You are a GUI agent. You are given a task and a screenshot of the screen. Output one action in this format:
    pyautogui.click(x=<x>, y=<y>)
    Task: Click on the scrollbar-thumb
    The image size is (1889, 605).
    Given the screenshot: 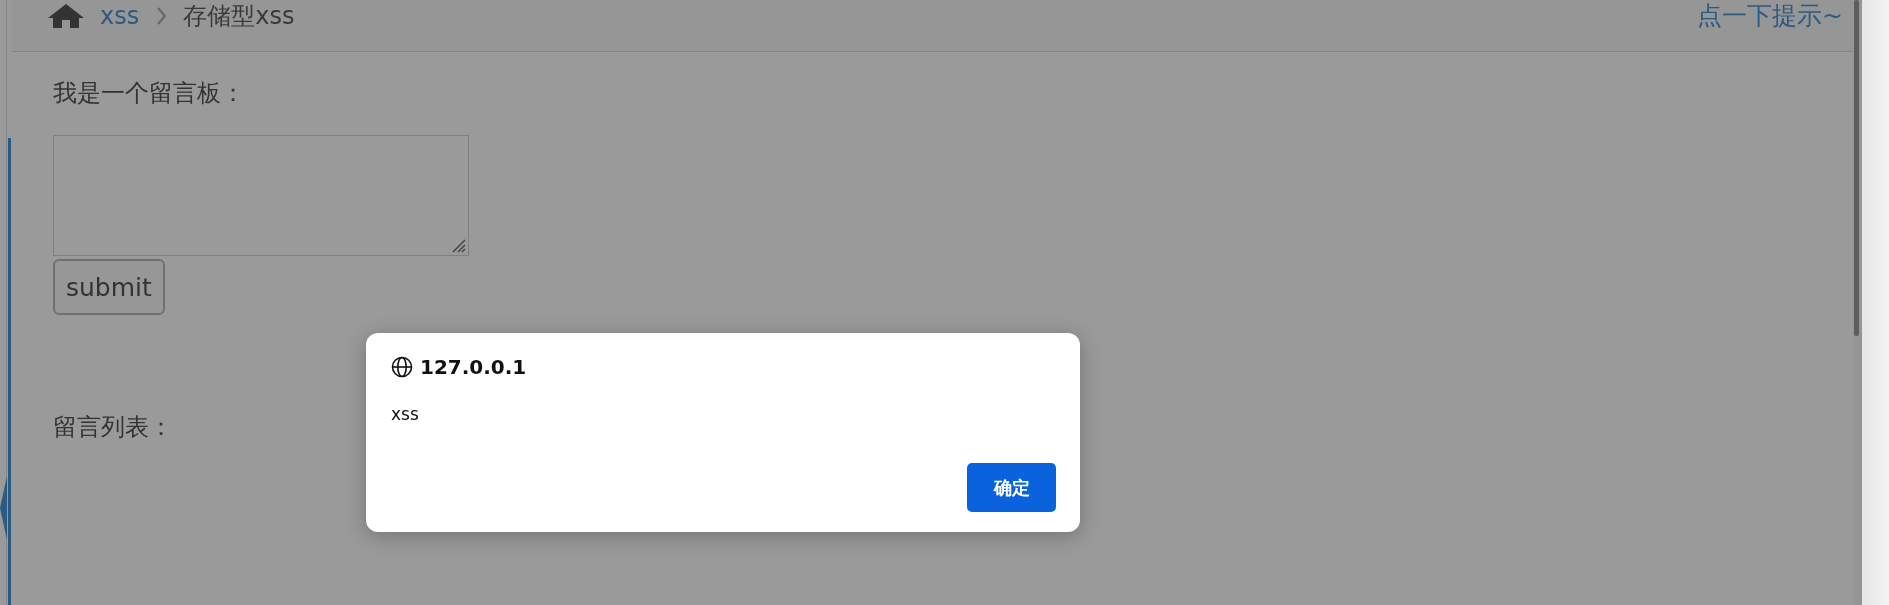 What is the action you would take?
    pyautogui.click(x=1856, y=168)
    